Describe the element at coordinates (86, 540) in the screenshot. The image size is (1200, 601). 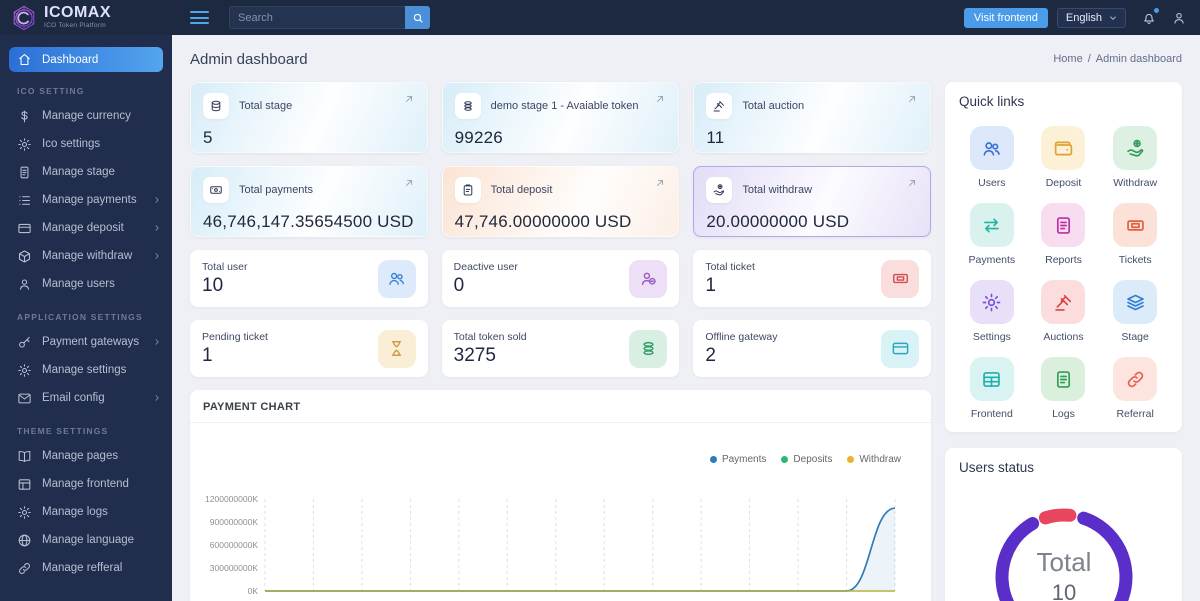
I see `sidebar-item-manage-language: Manage language` at that location.